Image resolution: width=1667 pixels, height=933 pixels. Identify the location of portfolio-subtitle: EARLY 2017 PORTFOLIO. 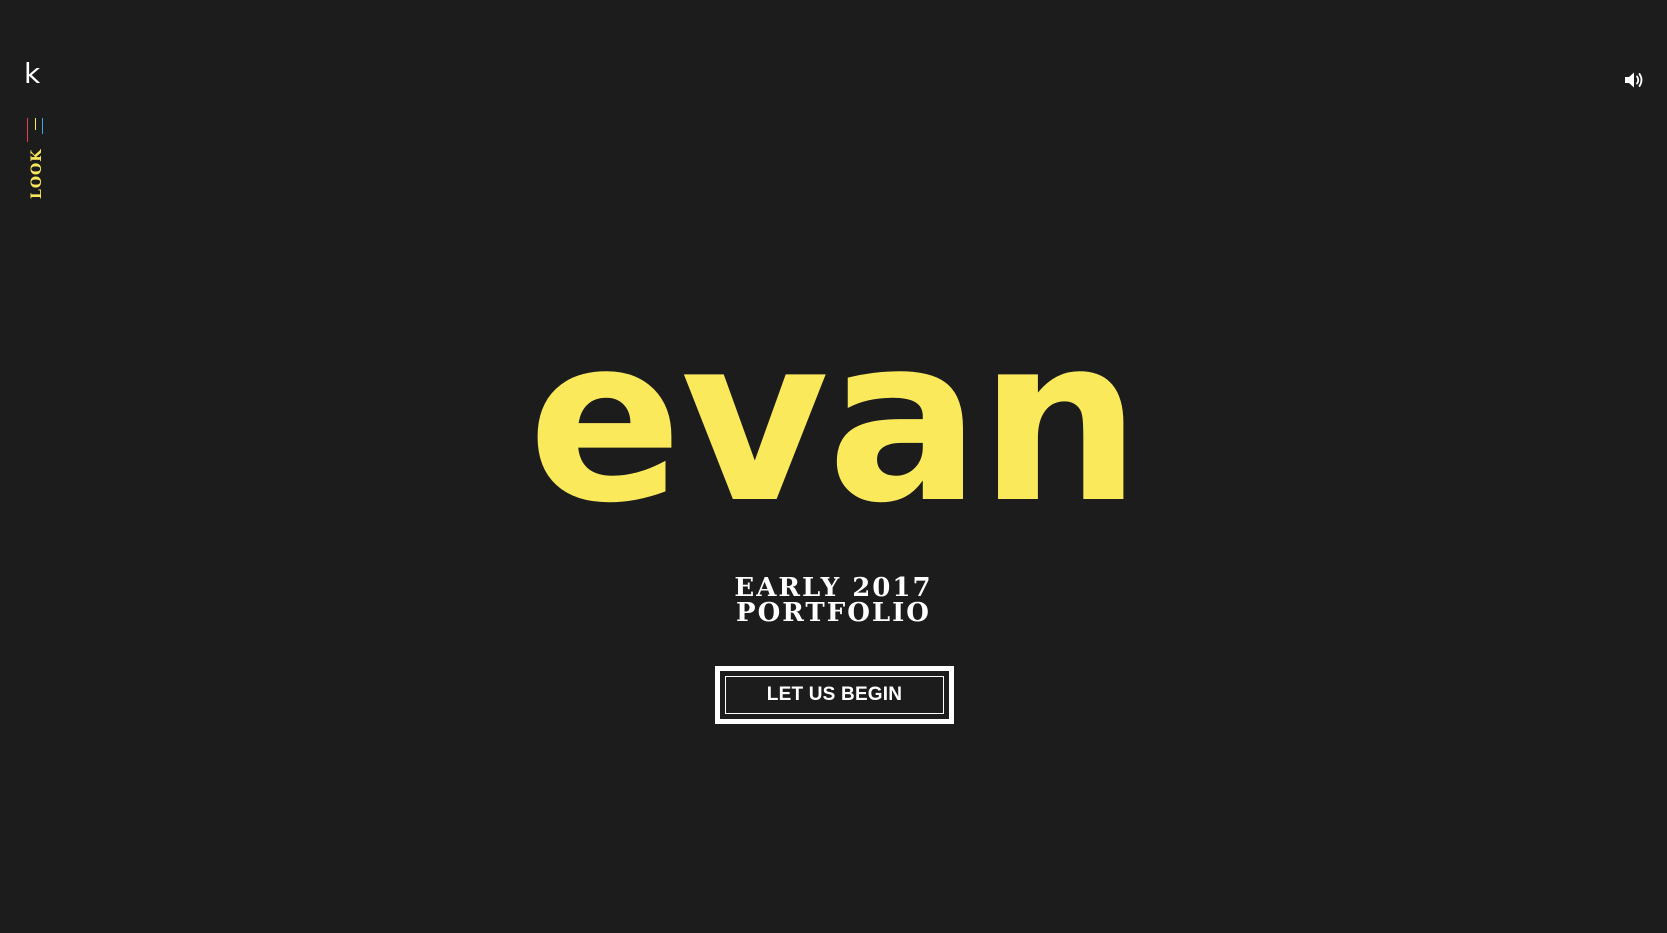
(833, 601).